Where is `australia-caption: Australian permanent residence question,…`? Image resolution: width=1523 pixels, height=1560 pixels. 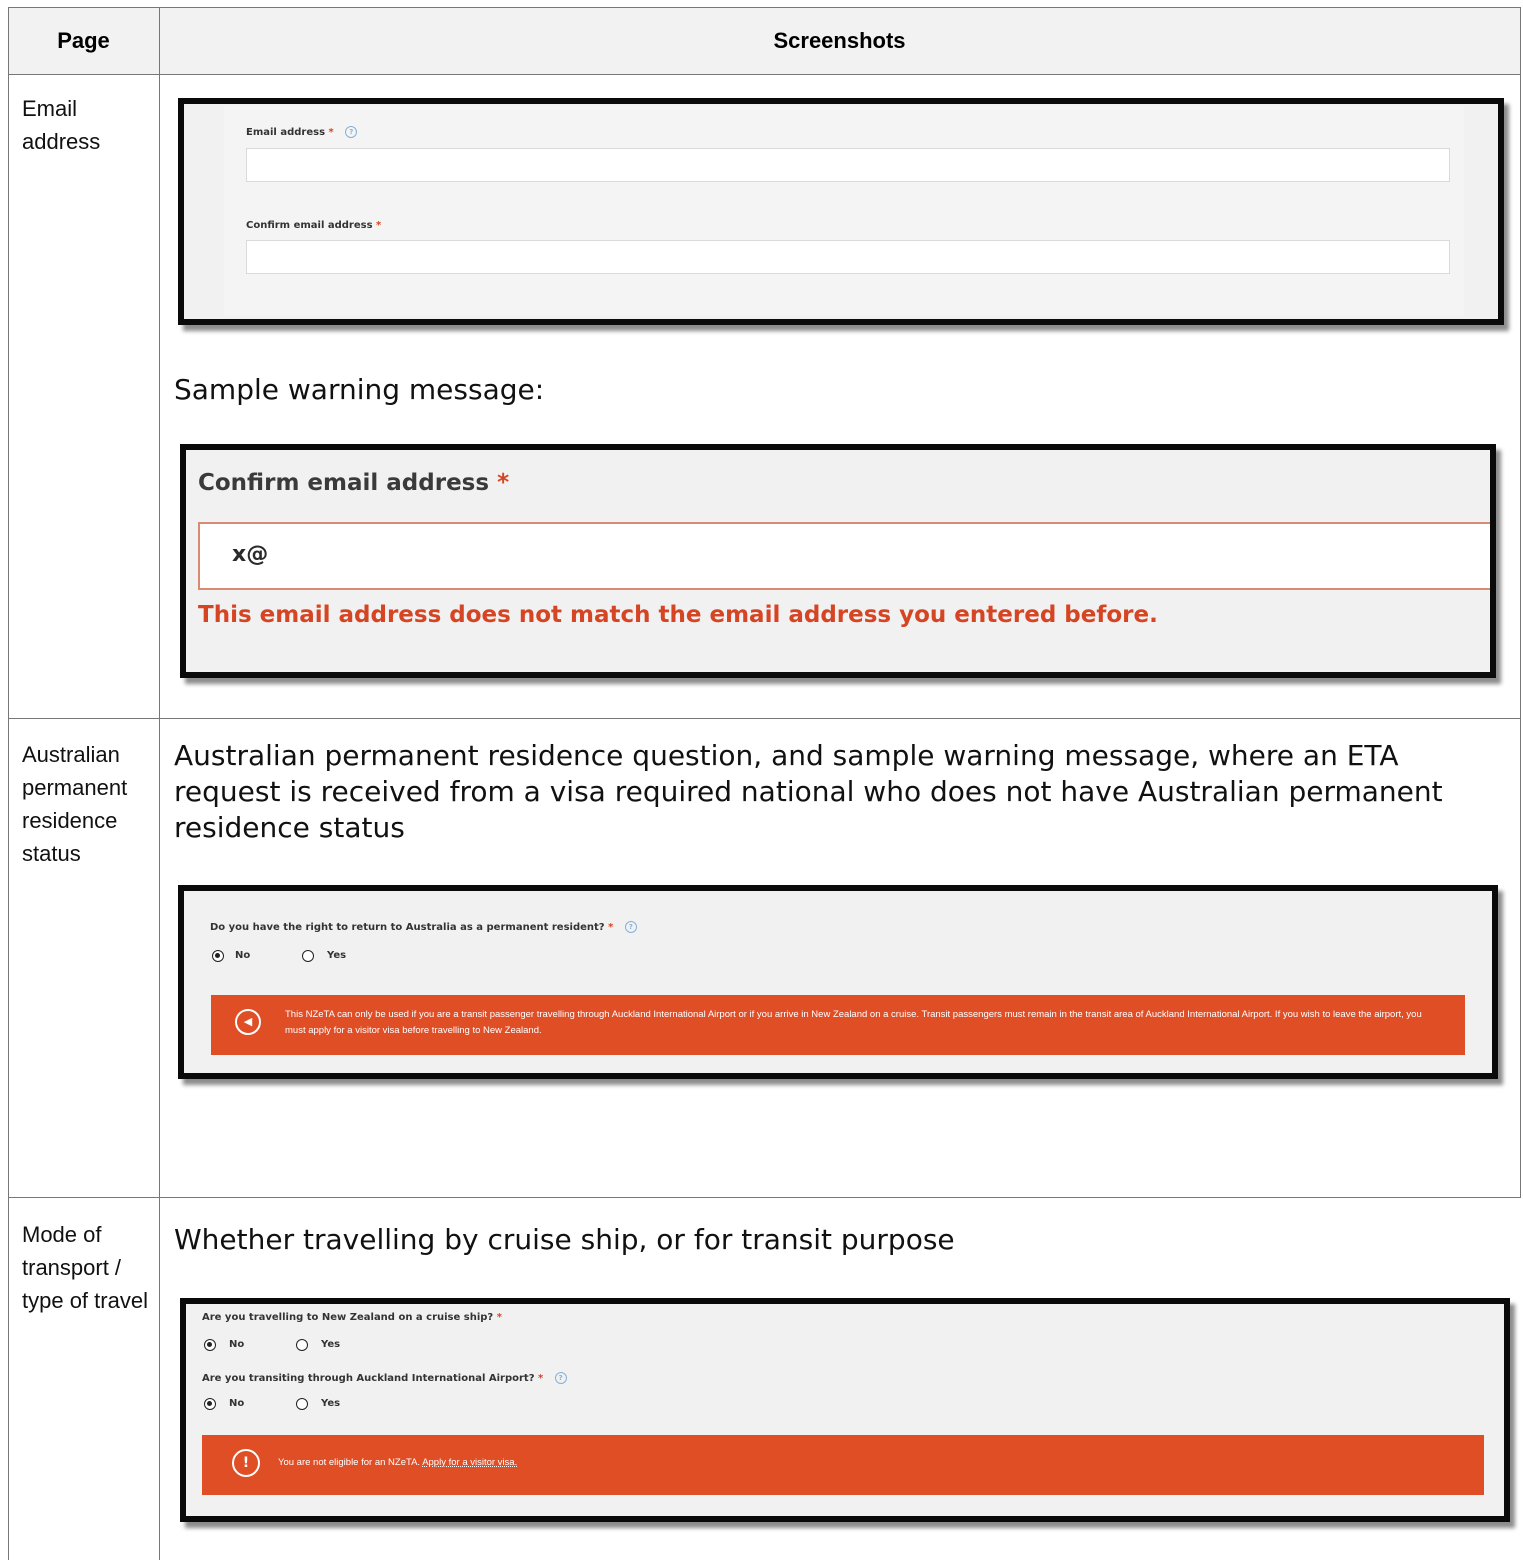 australia-caption: Australian permanent residence question,… is located at coordinates (808, 791).